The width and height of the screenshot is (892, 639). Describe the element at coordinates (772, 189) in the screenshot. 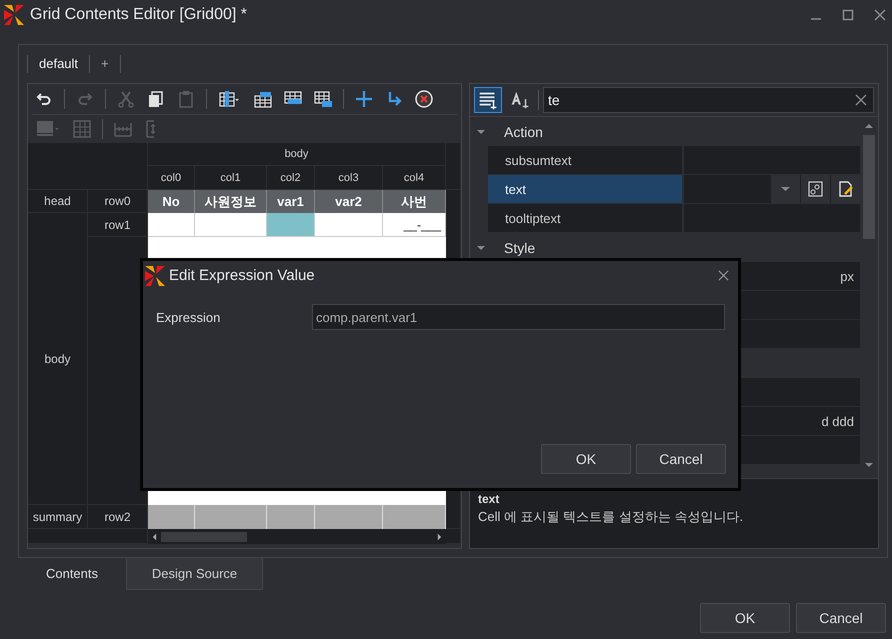

I see `property-value` at that location.